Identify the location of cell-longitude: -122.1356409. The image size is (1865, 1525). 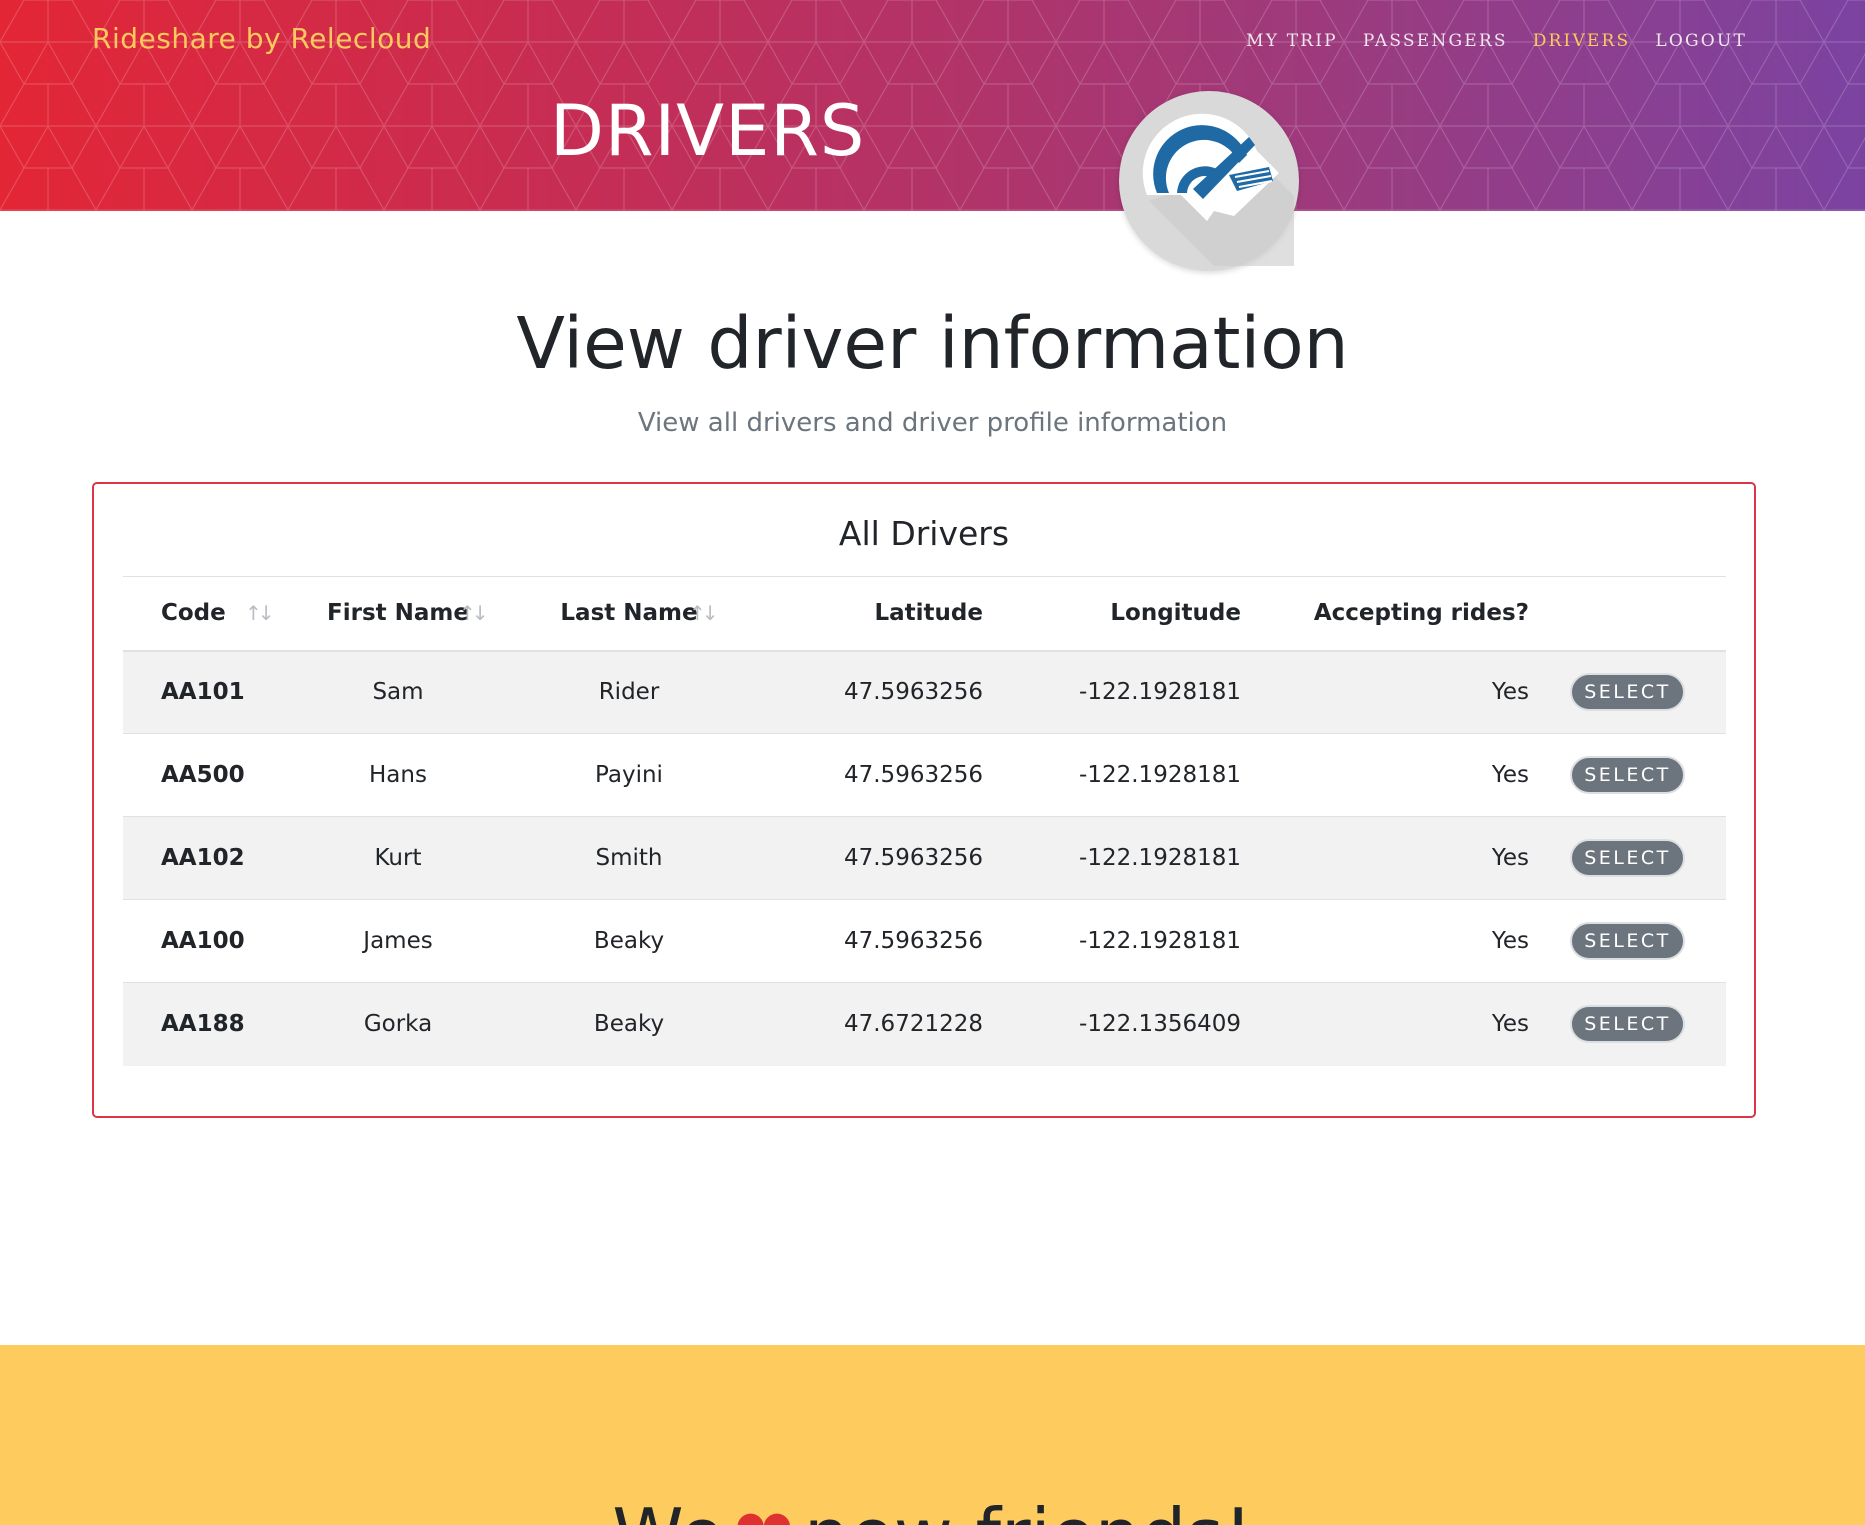
(1160, 1024).